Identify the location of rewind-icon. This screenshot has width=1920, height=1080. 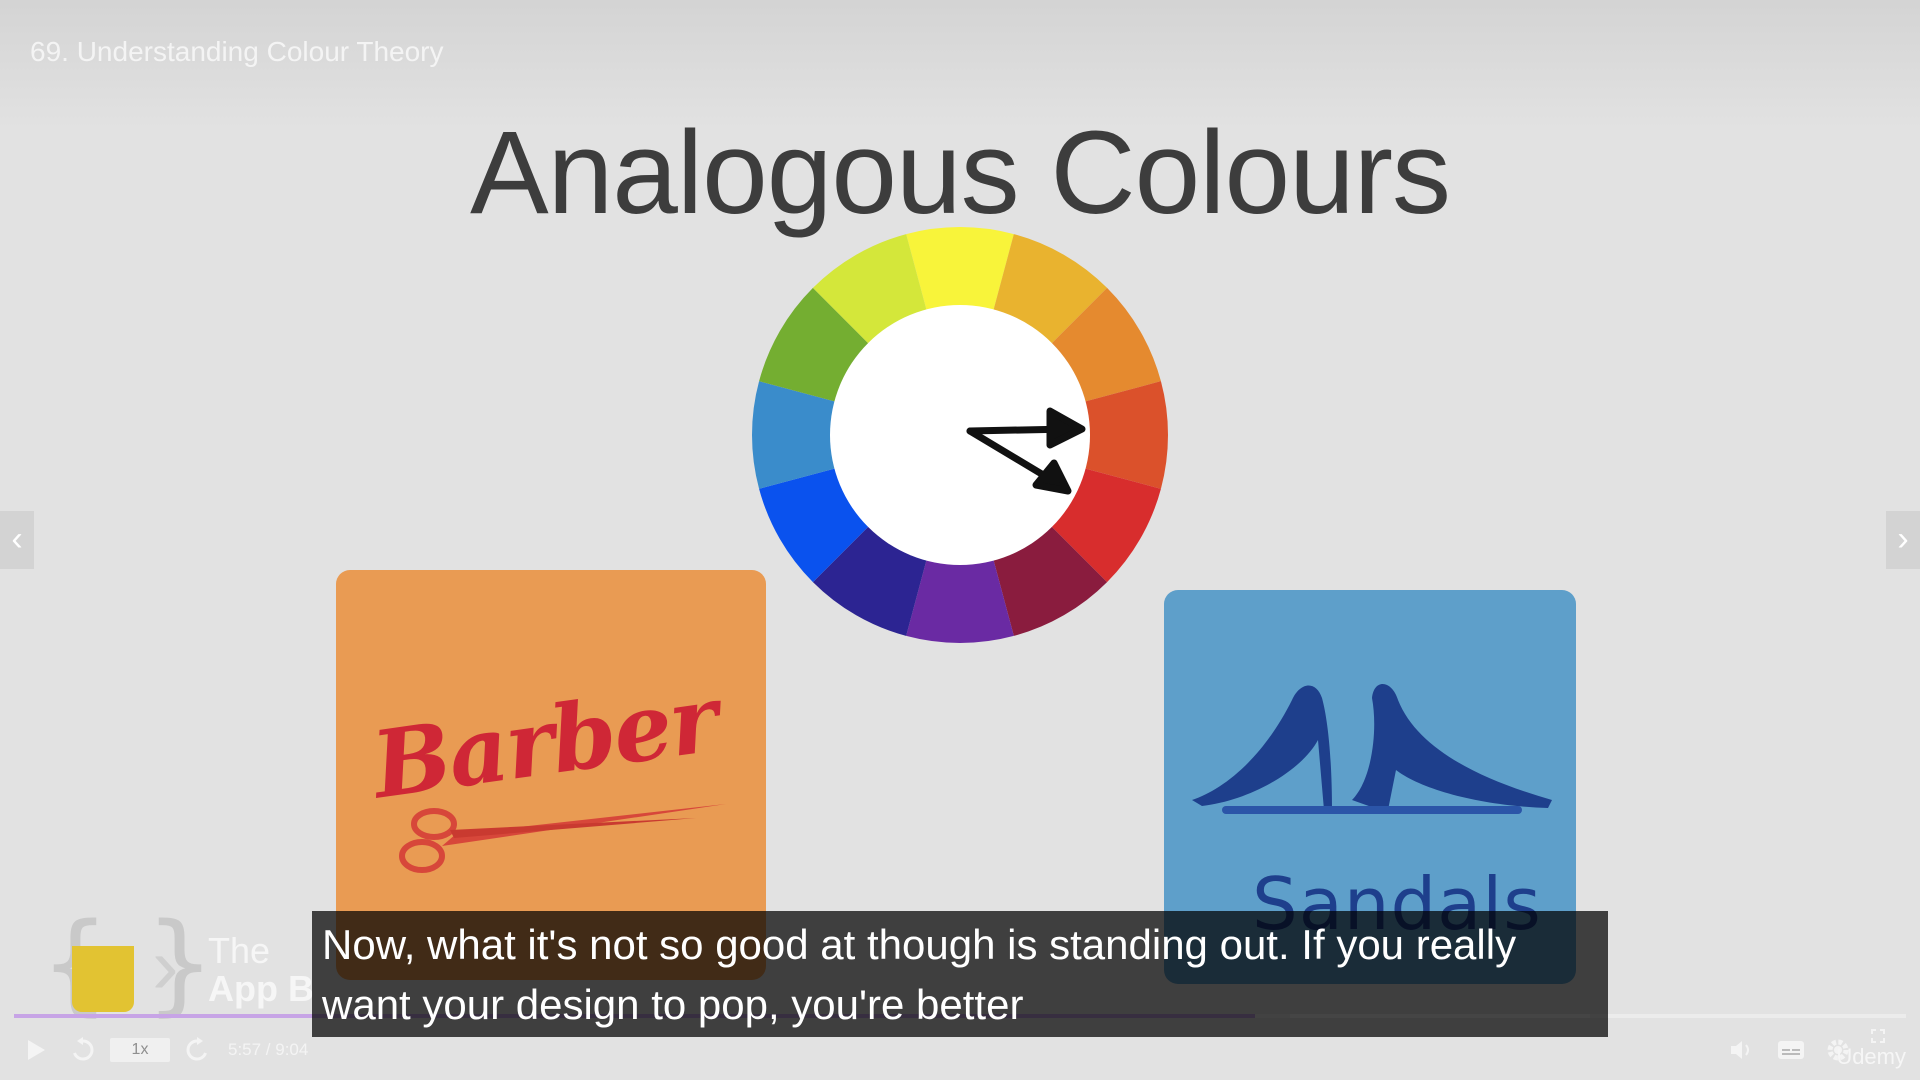
(83, 1049).